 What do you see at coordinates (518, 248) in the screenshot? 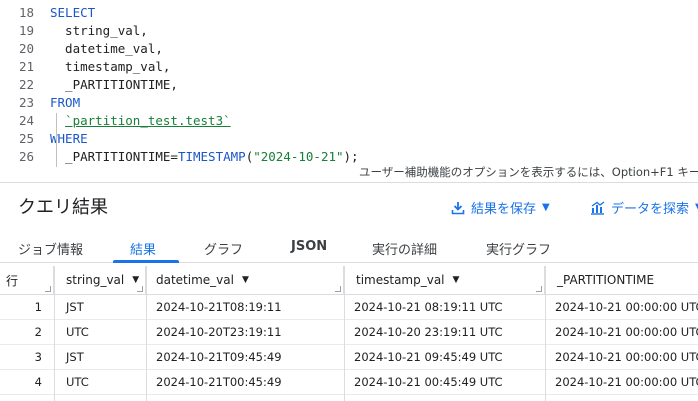
I see `tab-execution-graph: 実行グラフ` at bounding box center [518, 248].